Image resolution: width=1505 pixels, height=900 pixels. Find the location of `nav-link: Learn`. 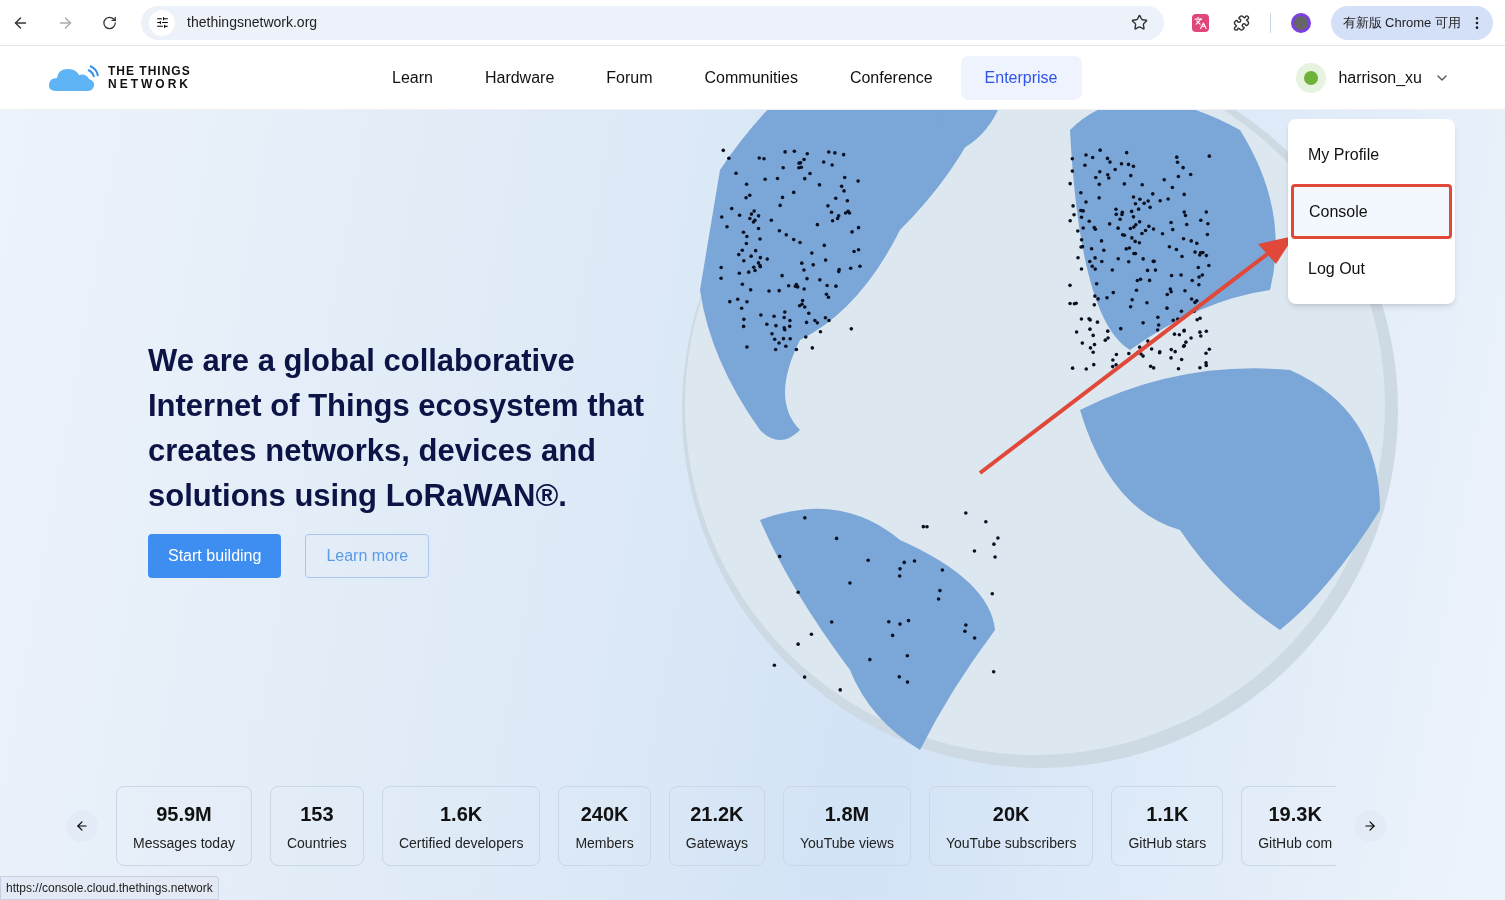

nav-link: Learn is located at coordinates (412, 77).